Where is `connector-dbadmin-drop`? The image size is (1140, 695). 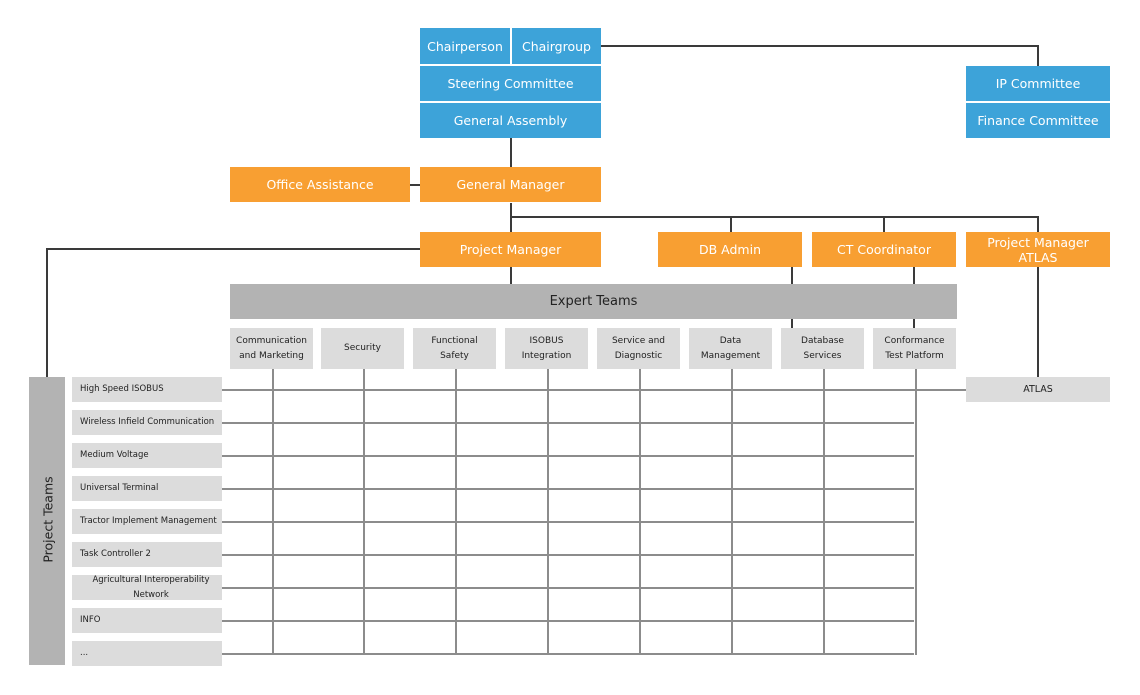
connector-dbadmin-drop is located at coordinates (731, 224).